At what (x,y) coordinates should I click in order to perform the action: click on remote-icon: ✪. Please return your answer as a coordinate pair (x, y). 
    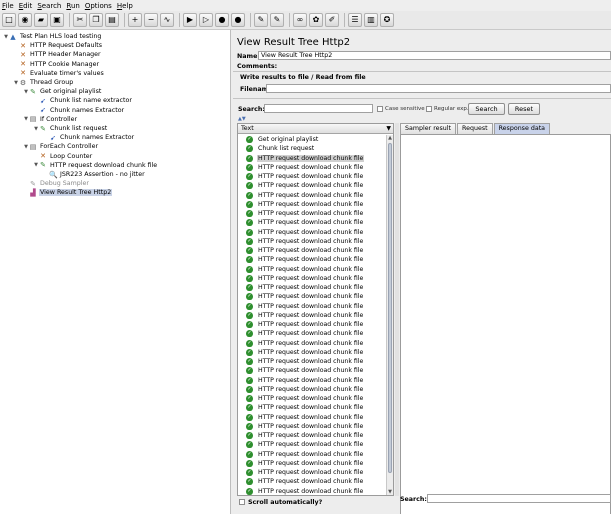
    Looking at the image, I should click on (387, 20).